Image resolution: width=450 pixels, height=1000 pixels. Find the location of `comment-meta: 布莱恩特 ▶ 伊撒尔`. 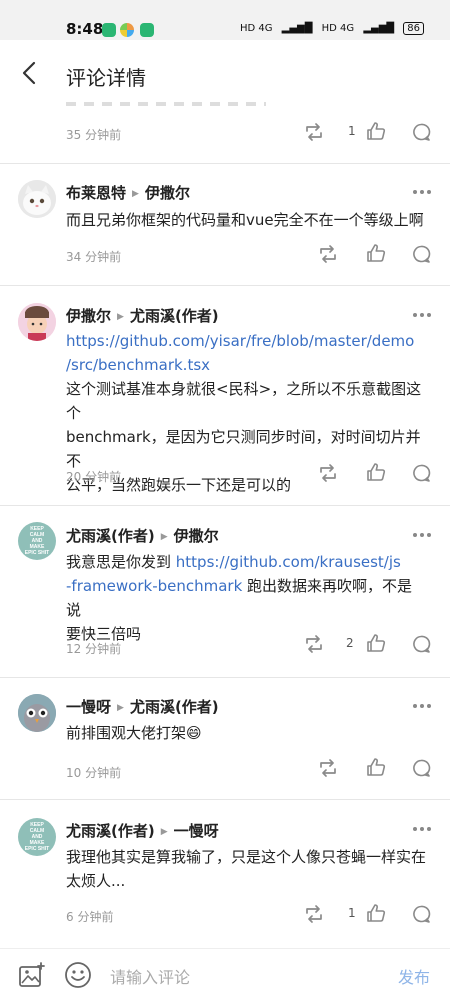

comment-meta: 布莱恩特 ▶ 伊撒尔 is located at coordinates (128, 192).